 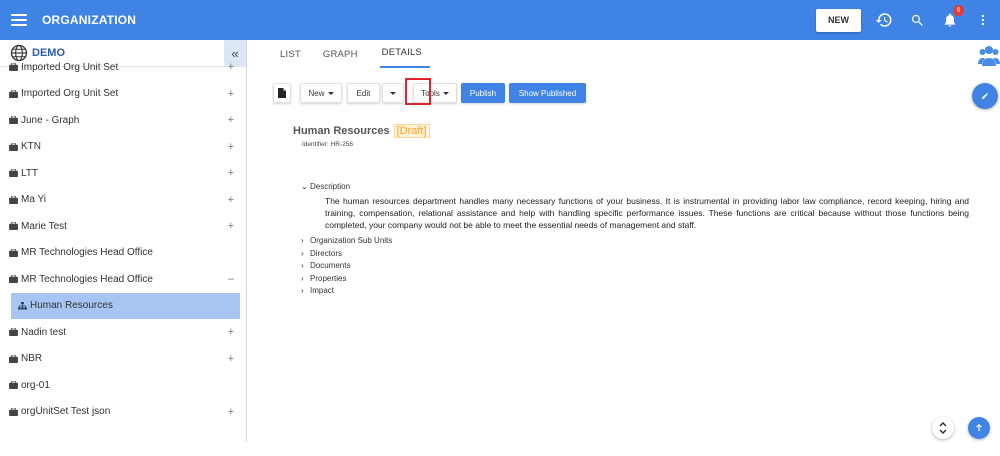 I want to click on draft-status-badge: [Draft], so click(x=411, y=131).